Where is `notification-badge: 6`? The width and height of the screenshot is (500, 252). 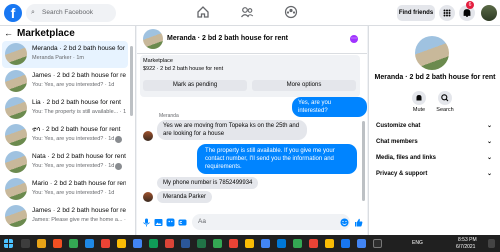
notification-badge: 6 is located at coordinates (470, 5).